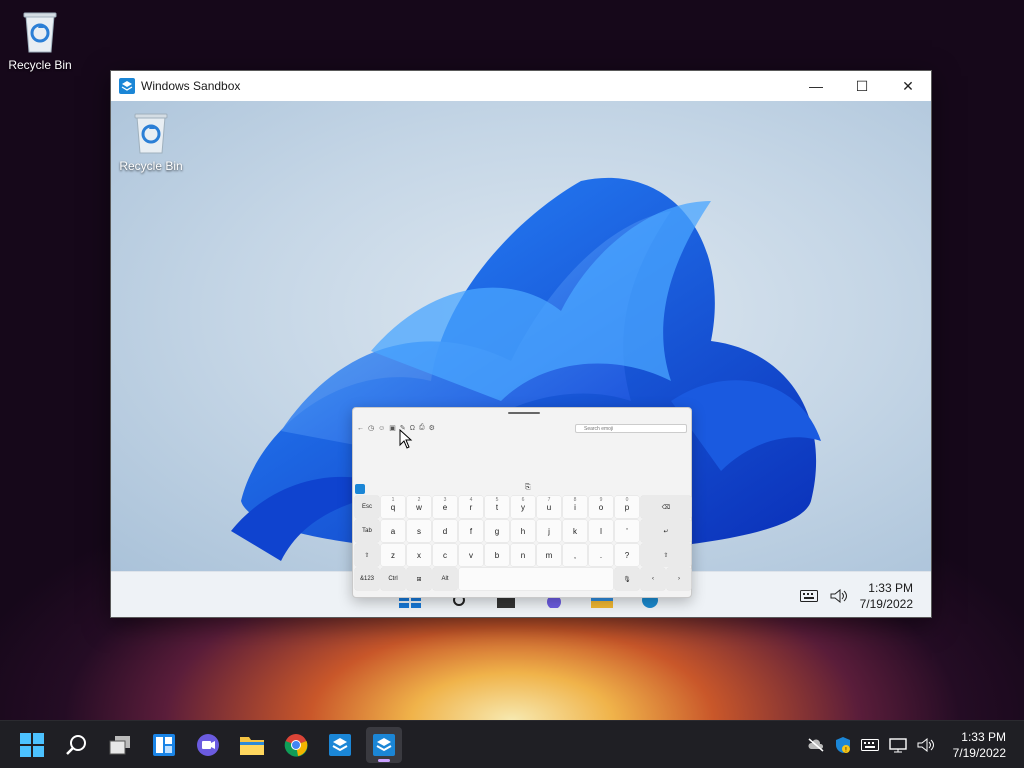 Image resolution: width=1024 pixels, height=768 pixels. Describe the element at coordinates (627, 531) in the screenshot. I see `key-apostrophe: '` at that location.